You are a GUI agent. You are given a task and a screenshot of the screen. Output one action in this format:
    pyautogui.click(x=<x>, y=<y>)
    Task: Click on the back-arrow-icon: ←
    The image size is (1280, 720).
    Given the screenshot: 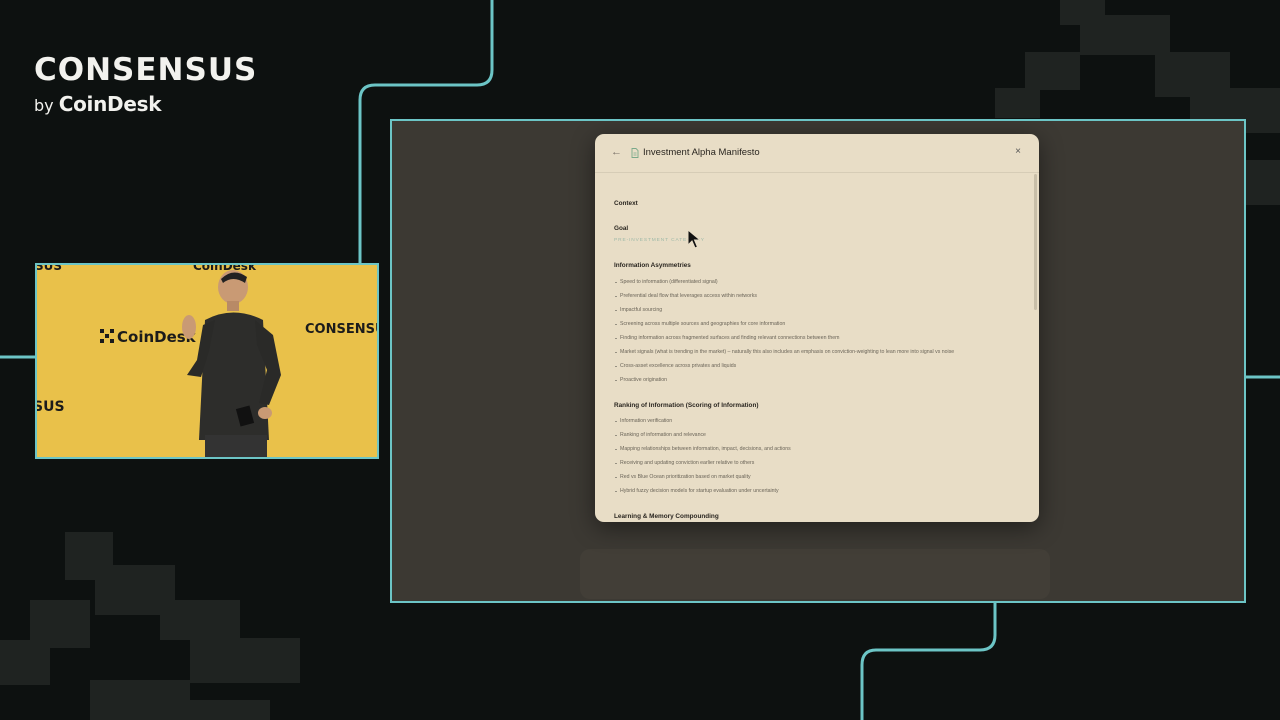 What is the action you would take?
    pyautogui.click(x=616, y=152)
    